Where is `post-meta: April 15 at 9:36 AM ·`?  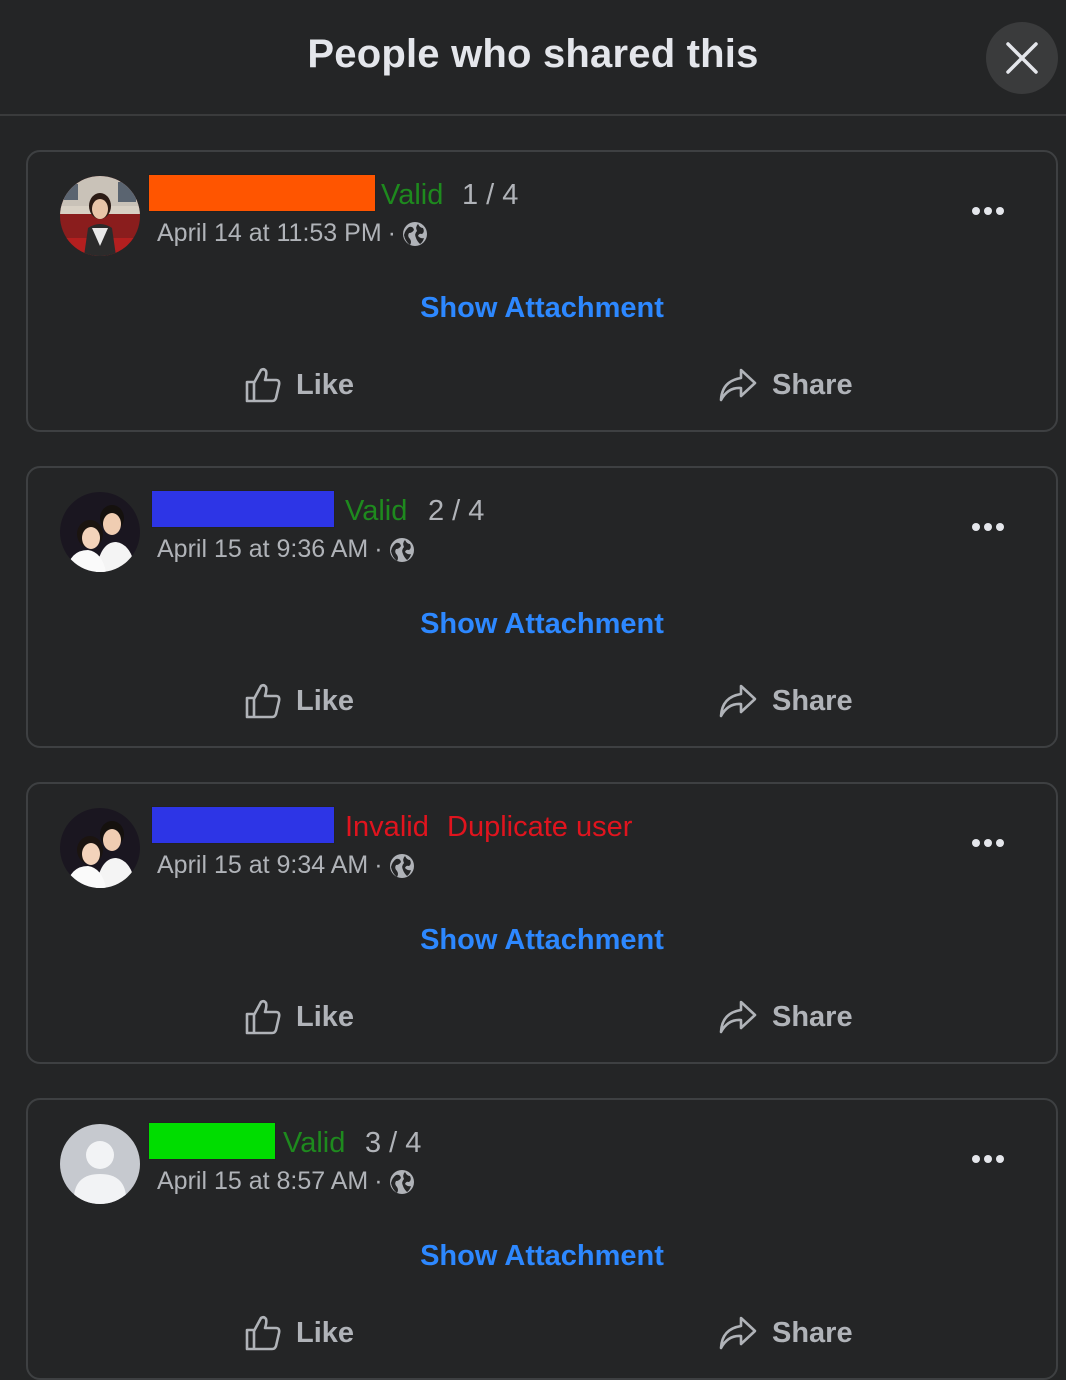 post-meta: April 15 at 9:36 AM · is located at coordinates (286, 549).